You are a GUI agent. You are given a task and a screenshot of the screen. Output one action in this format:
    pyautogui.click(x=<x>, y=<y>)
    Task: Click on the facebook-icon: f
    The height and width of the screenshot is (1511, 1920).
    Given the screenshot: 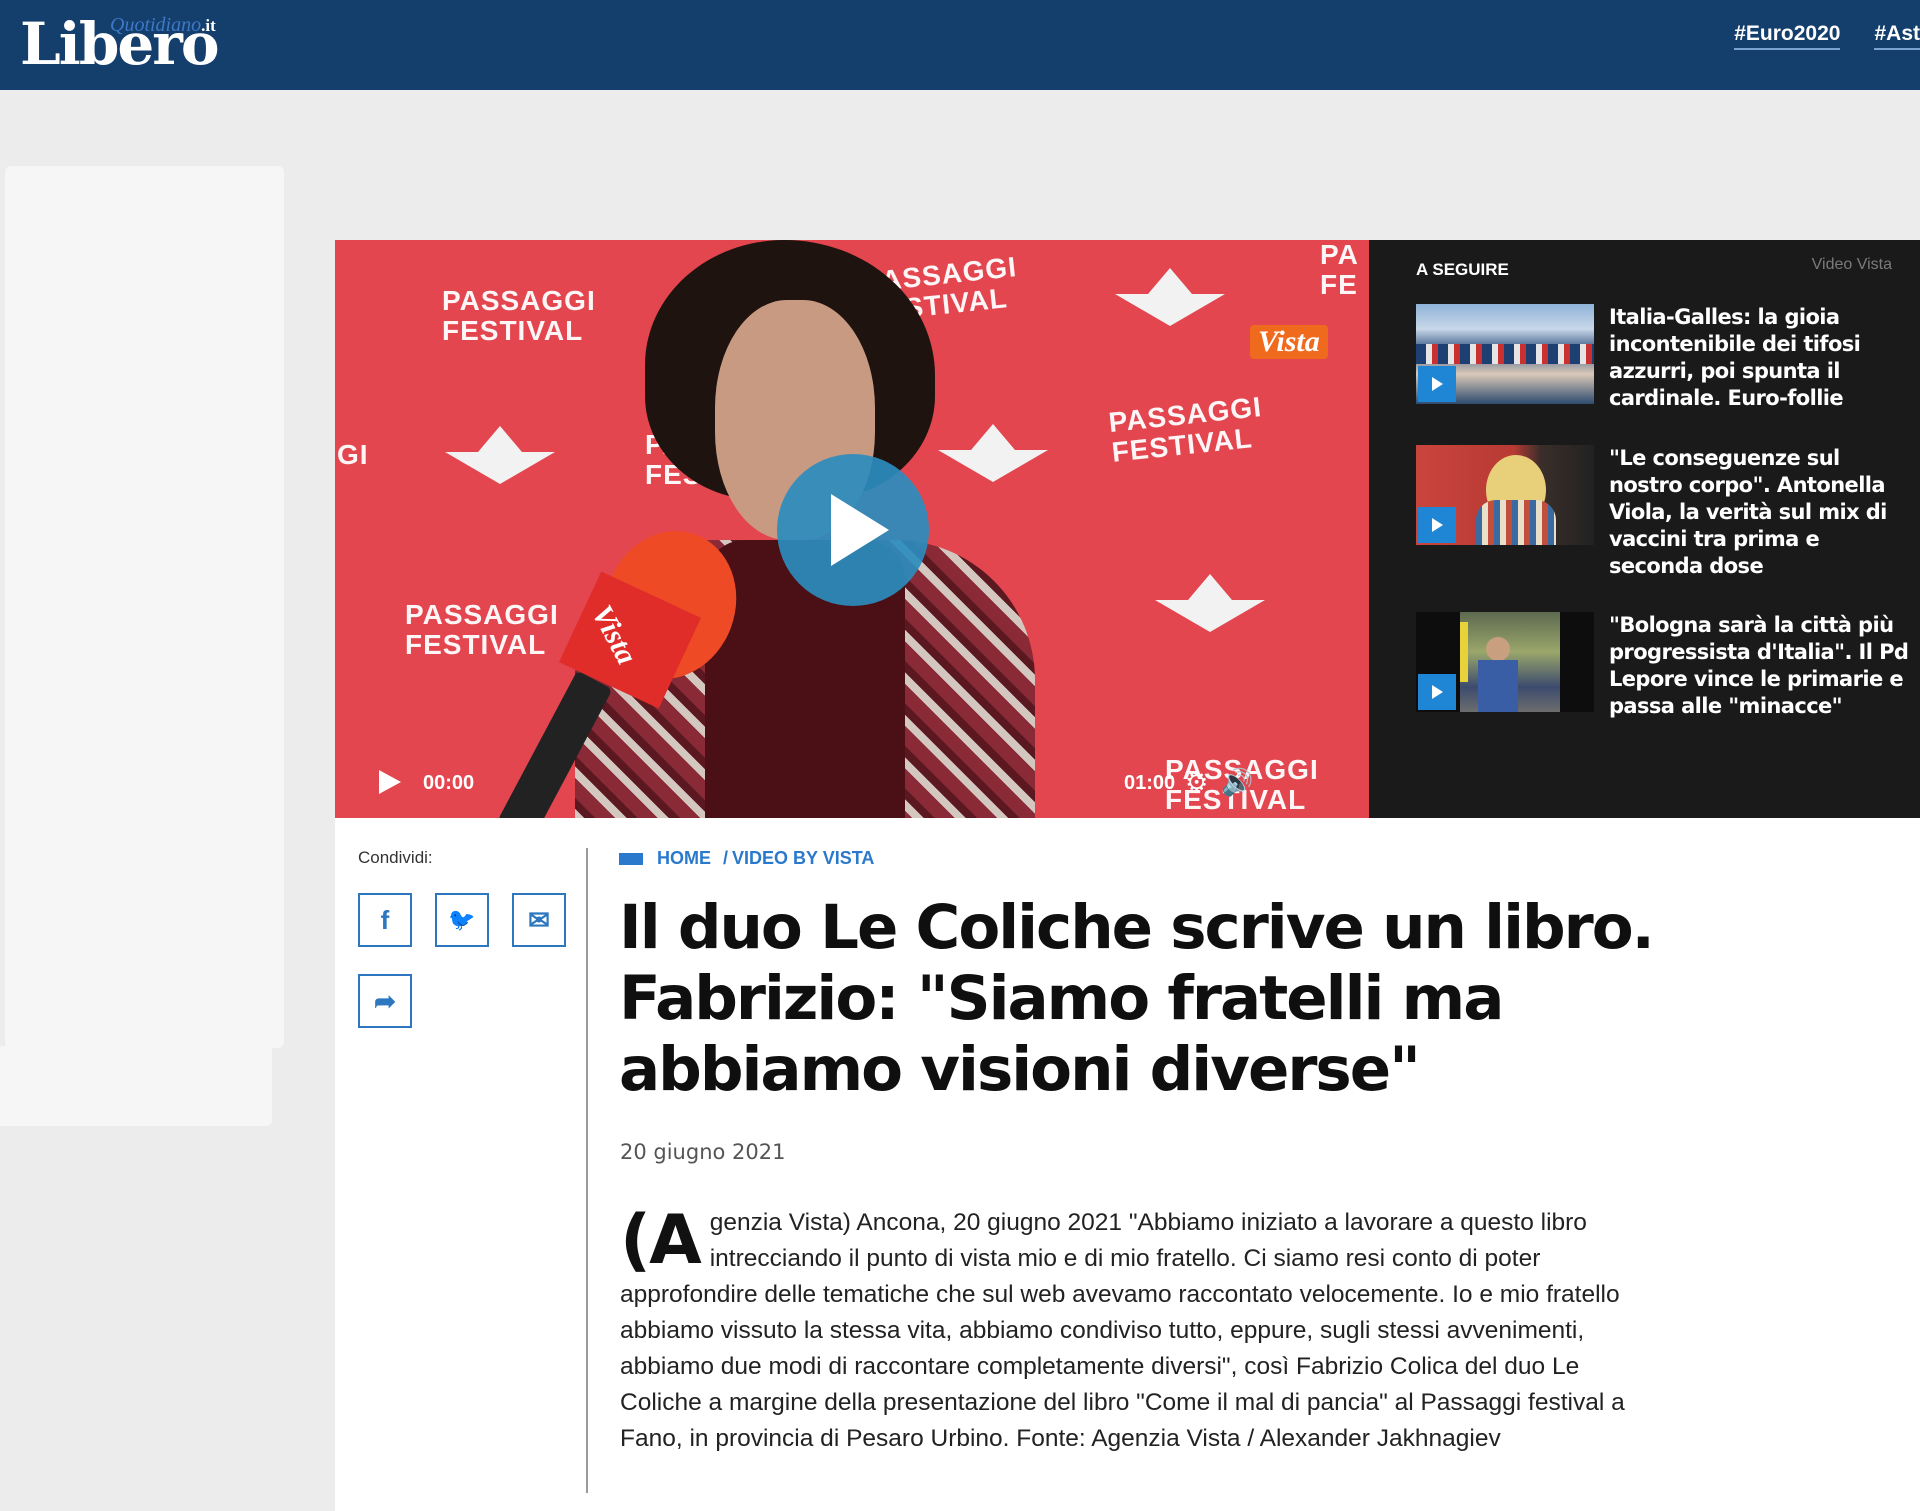 What is the action you would take?
    pyautogui.click(x=385, y=919)
    